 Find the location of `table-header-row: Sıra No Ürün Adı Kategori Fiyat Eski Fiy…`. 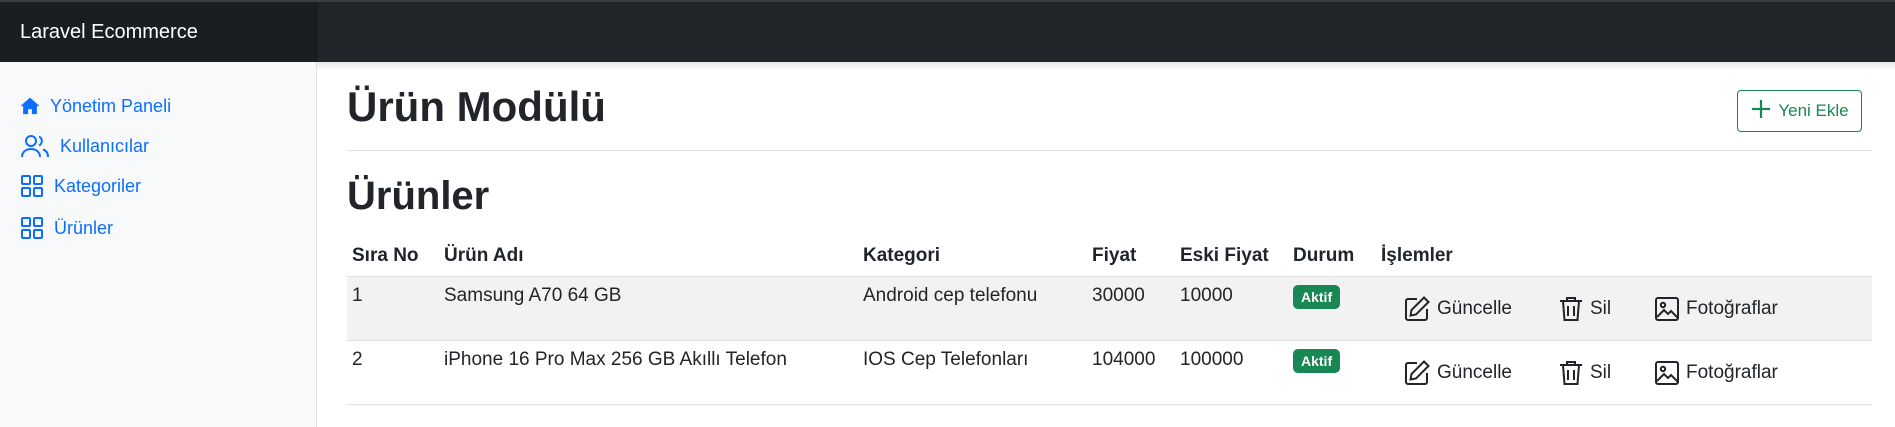

table-header-row: Sıra No Ürün Adı Kategori Fiyat Eski Fiy… is located at coordinates (1109, 256).